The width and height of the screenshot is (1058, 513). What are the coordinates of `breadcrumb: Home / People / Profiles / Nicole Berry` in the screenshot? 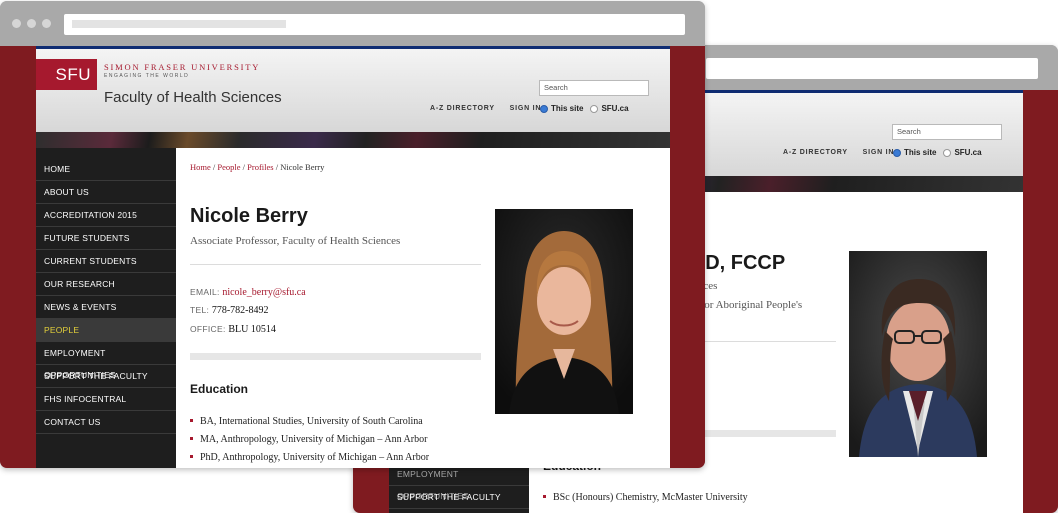 It's located at (257, 167).